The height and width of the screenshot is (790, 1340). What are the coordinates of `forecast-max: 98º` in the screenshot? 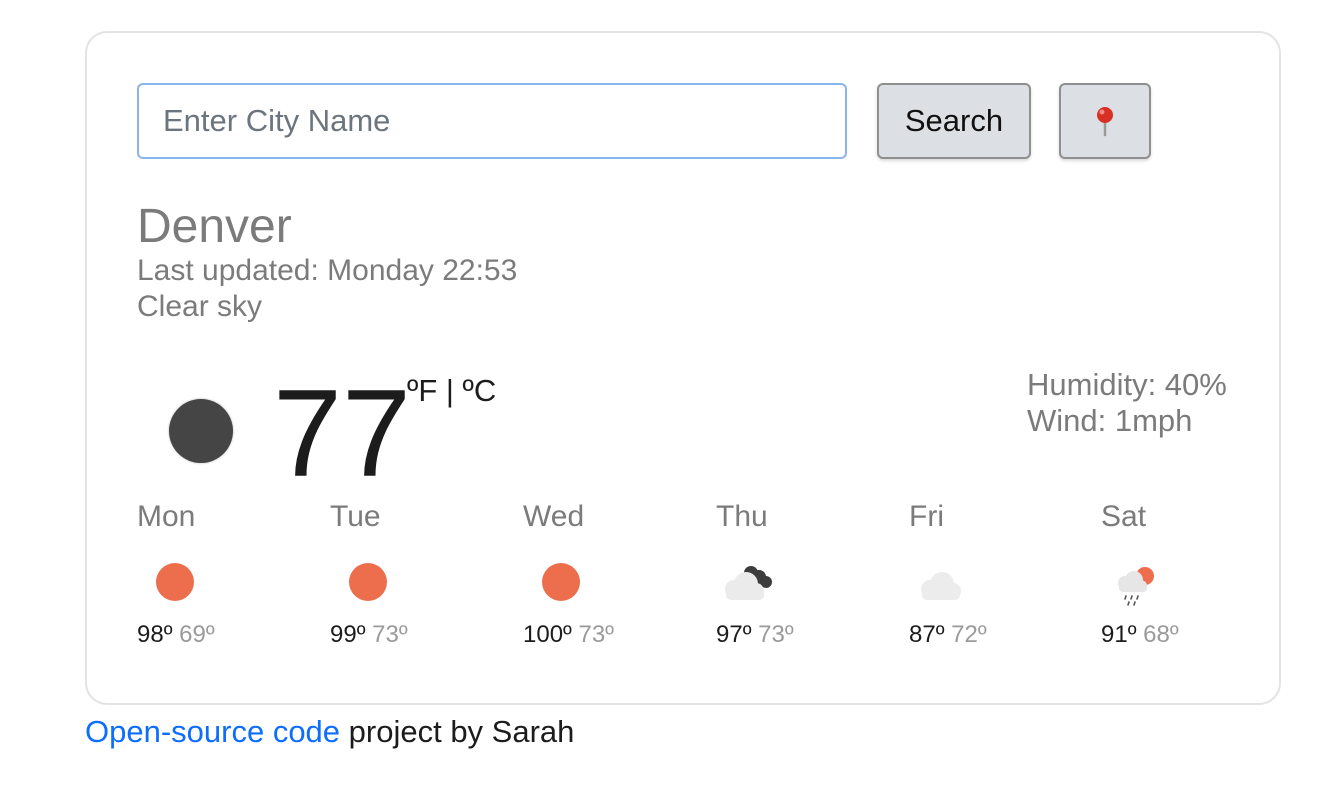 It's located at (155, 634).